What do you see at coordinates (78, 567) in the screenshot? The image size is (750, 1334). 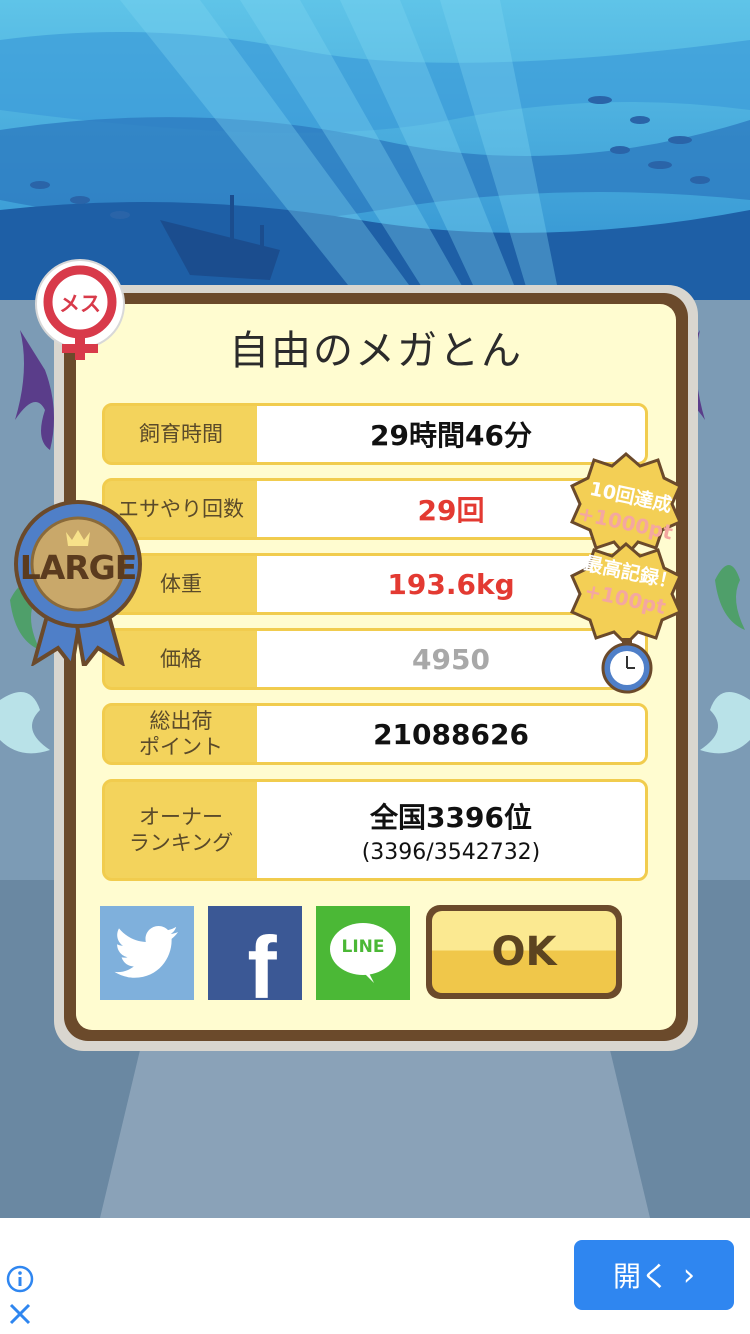 I see `size-ribbon-label: LARGE` at bounding box center [78, 567].